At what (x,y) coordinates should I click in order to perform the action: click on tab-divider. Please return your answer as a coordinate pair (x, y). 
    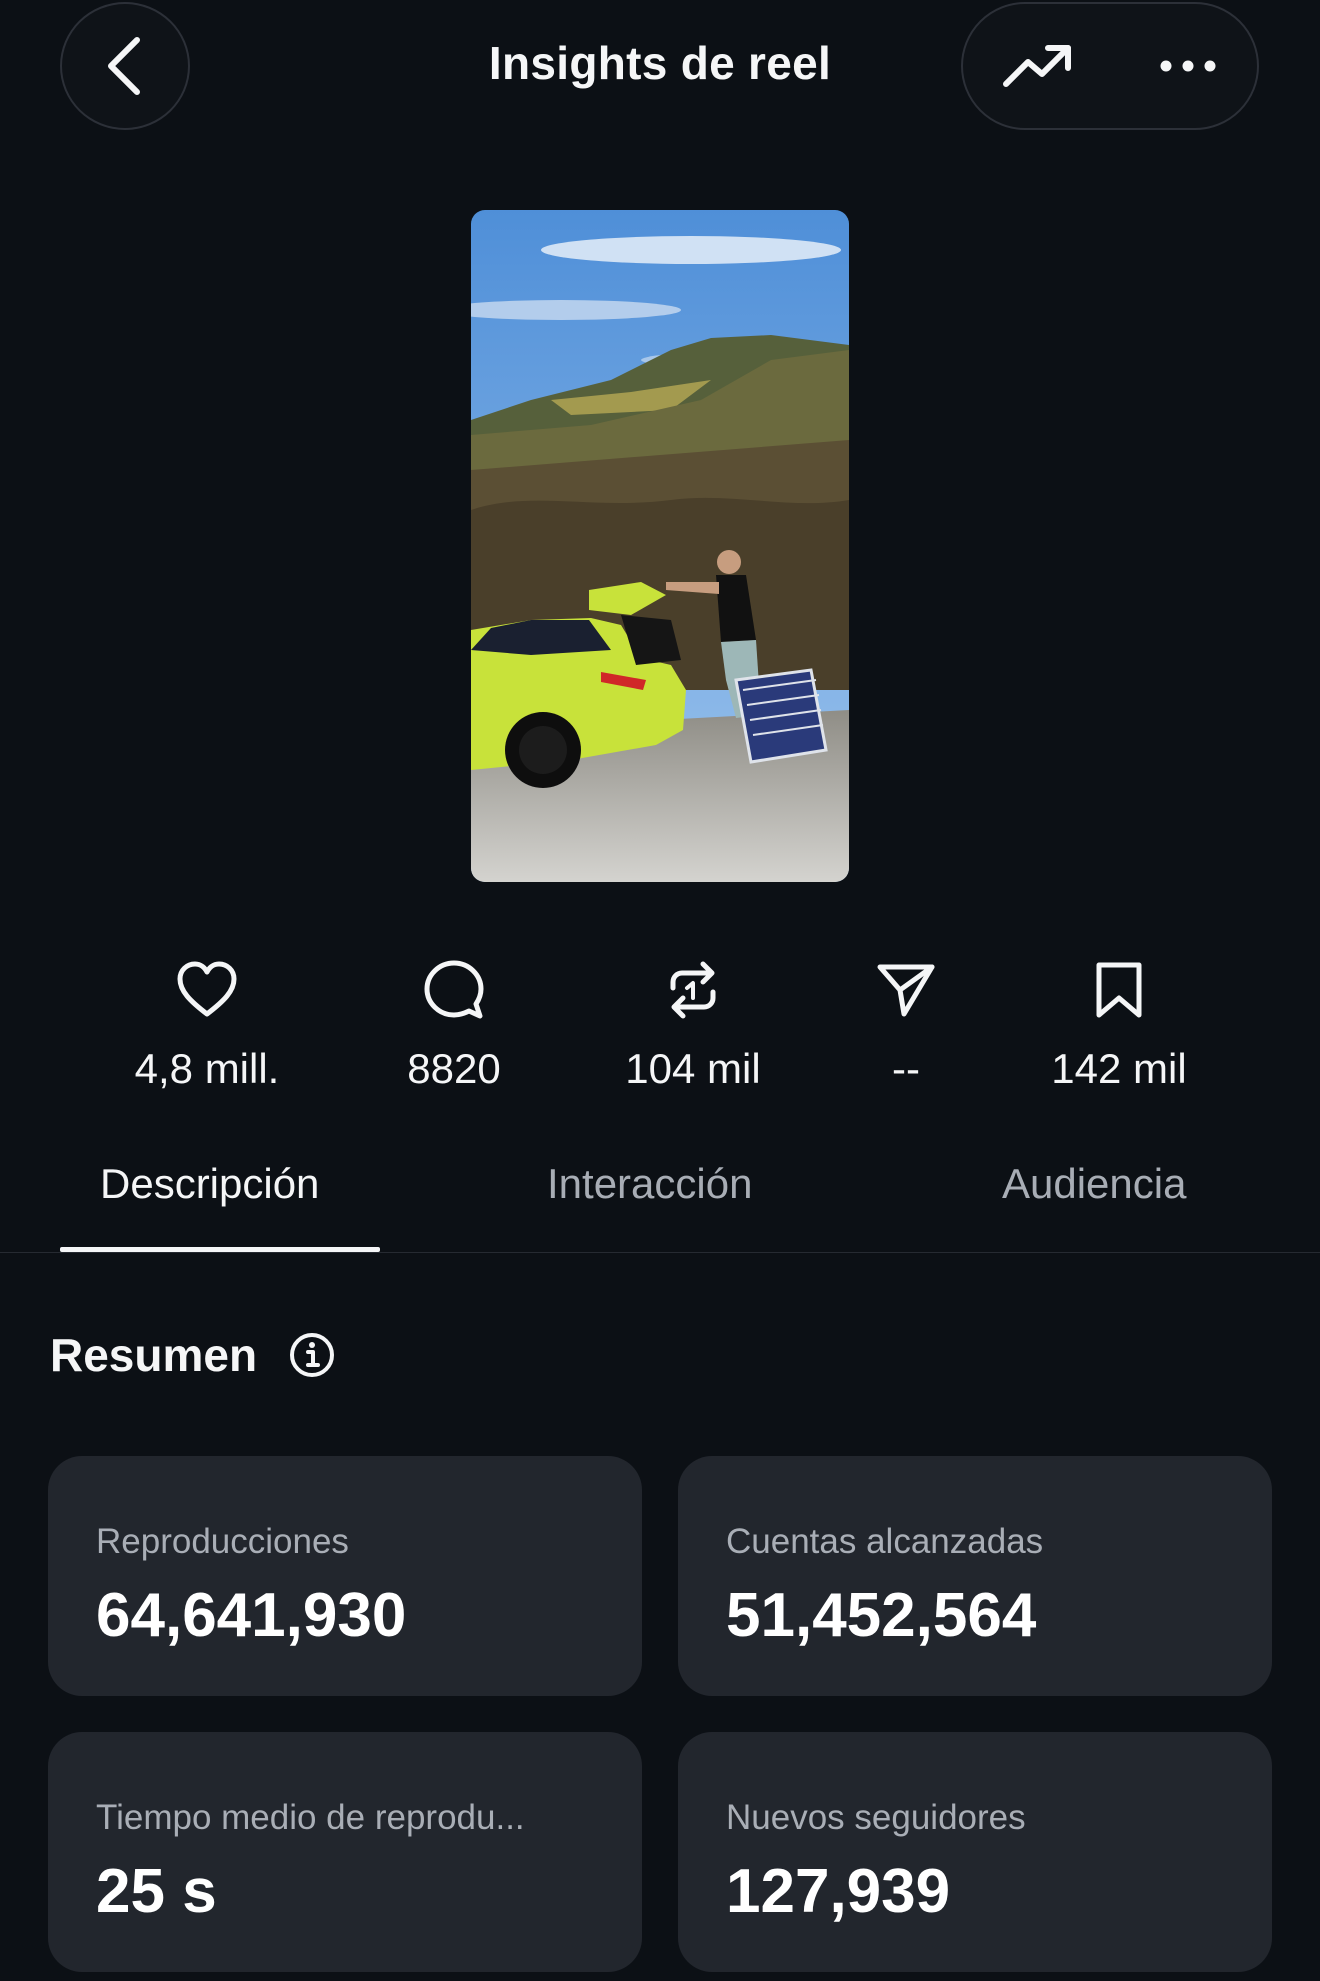
    Looking at the image, I should click on (660, 1252).